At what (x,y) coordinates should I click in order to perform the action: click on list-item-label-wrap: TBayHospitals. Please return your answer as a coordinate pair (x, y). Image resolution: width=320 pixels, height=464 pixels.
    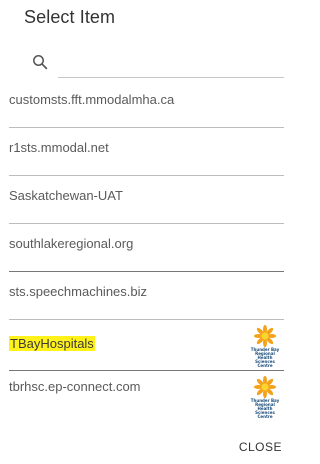
    Looking at the image, I should click on (52, 343).